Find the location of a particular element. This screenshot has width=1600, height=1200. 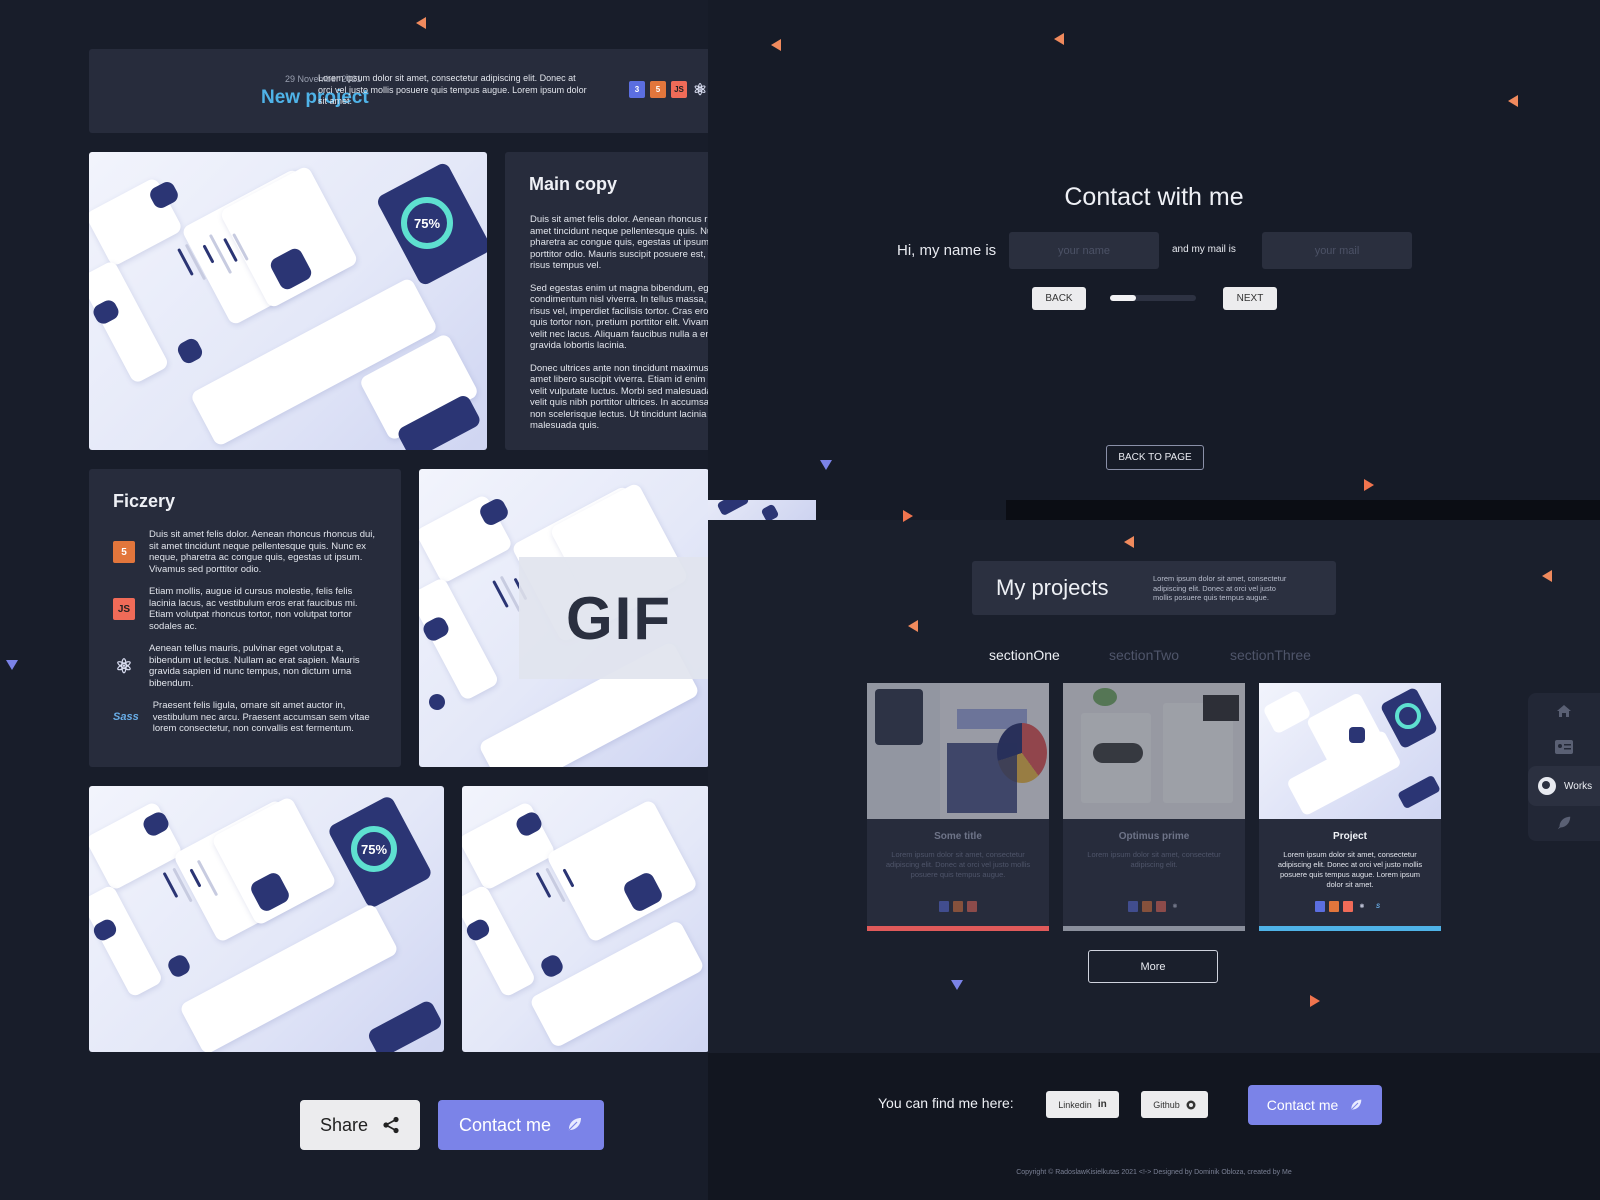

css3-icon: 3 is located at coordinates (637, 89).